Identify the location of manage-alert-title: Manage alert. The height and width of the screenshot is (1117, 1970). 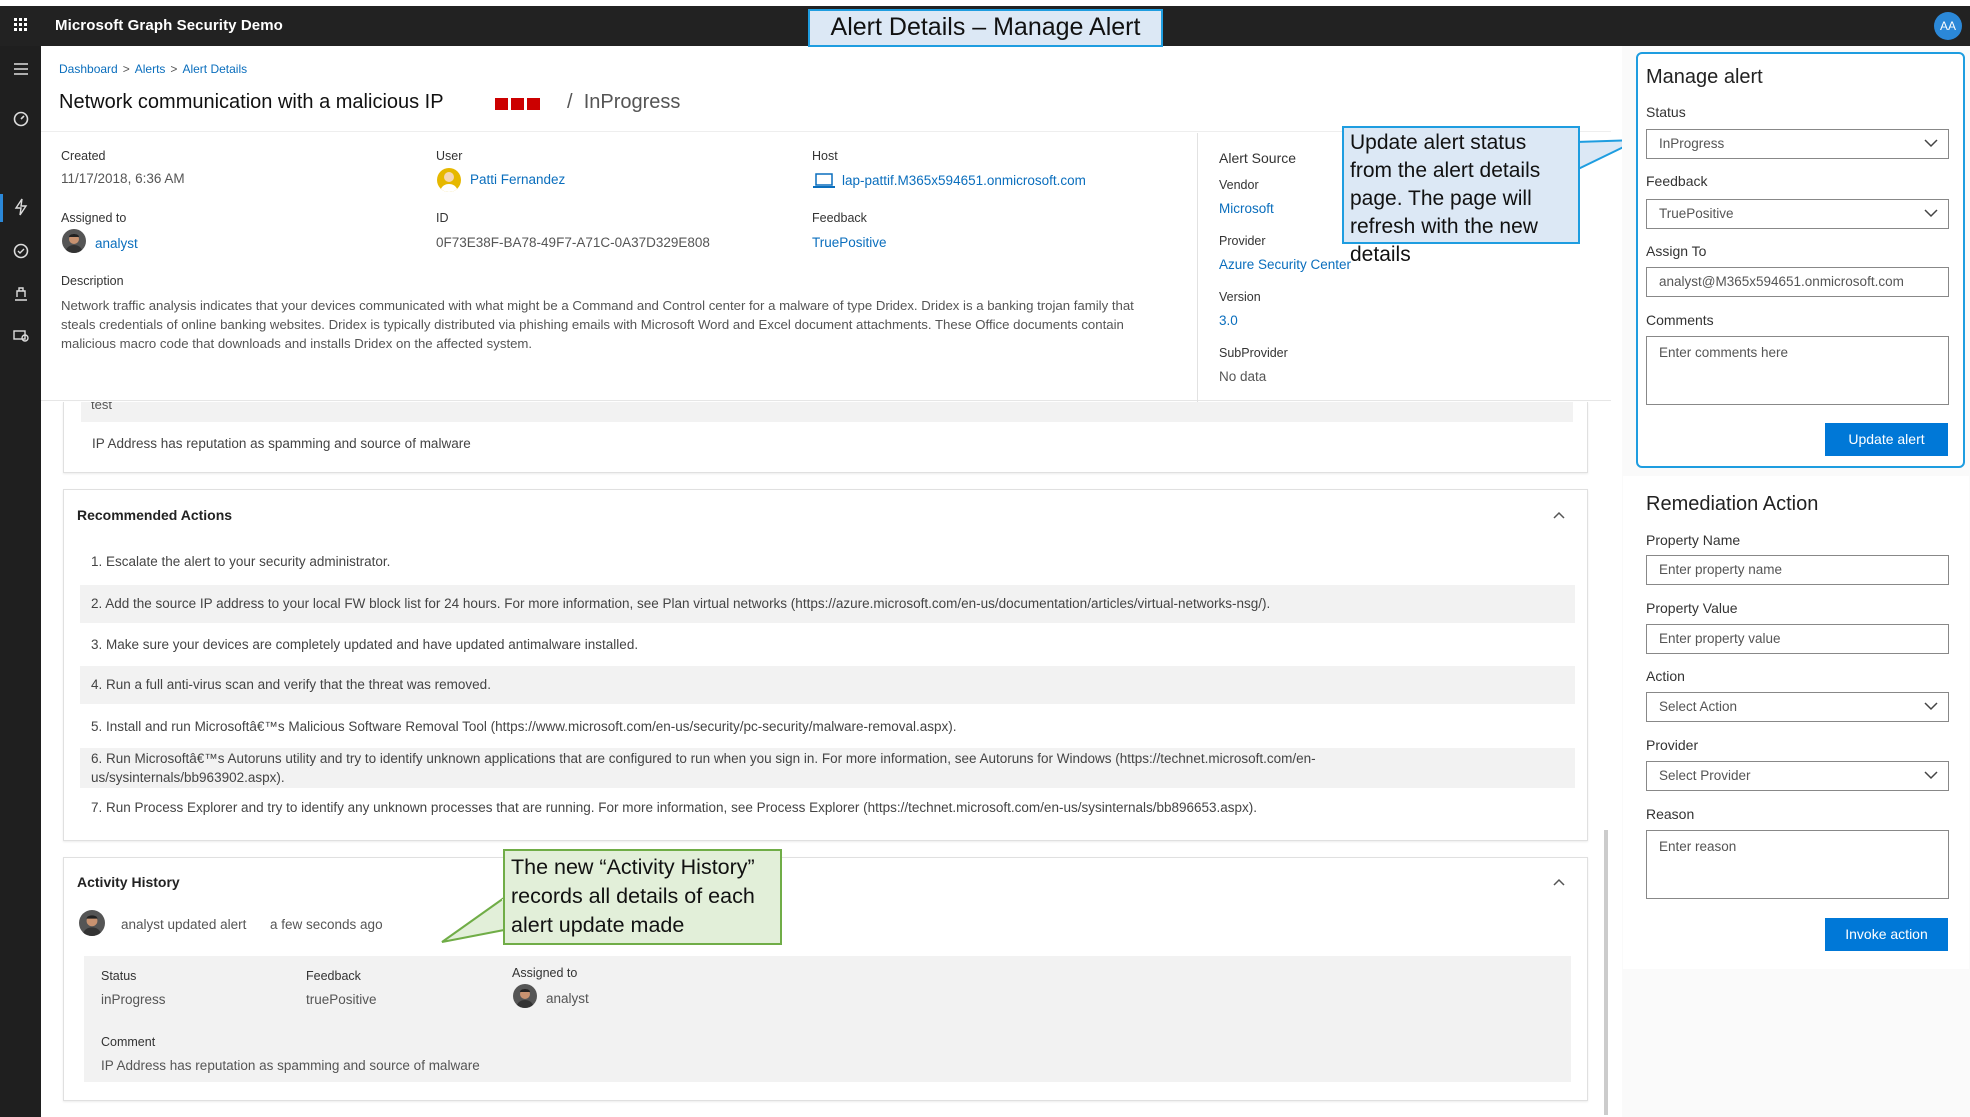
(1704, 77).